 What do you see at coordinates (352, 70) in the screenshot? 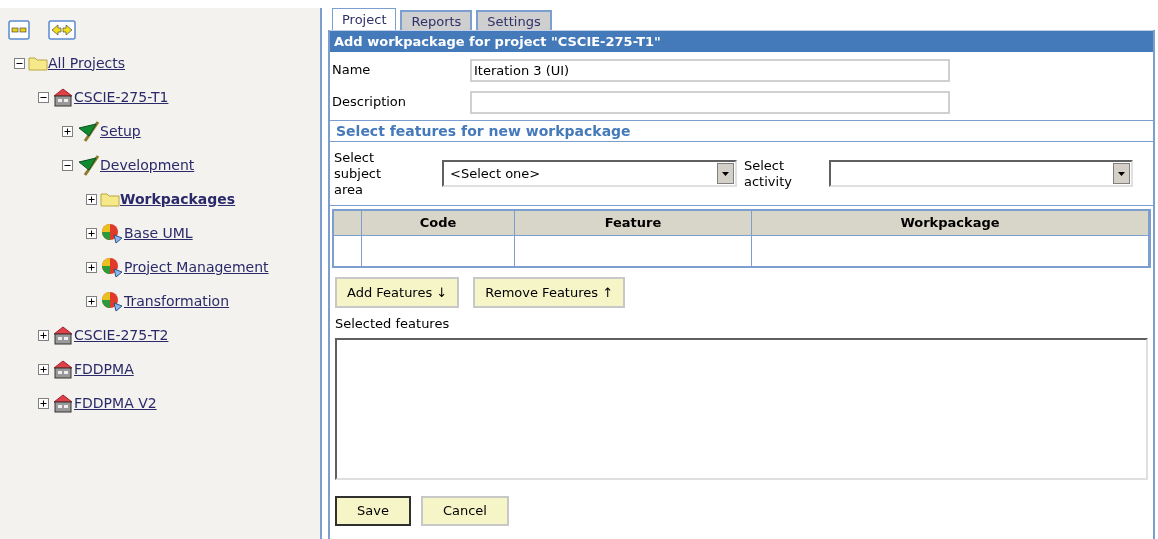
I see `field-label: Name` at bounding box center [352, 70].